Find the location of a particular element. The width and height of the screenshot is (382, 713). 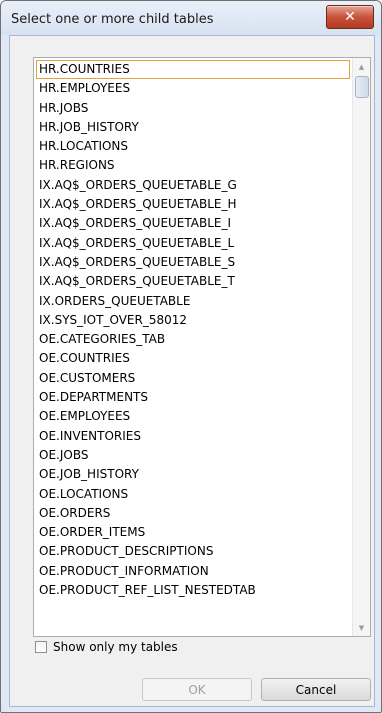

list-item: OE.ORDER_ITEMS is located at coordinates (193, 532).